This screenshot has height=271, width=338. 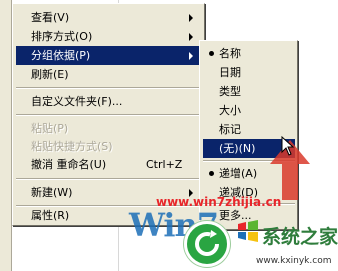 I want to click on menu-item-shortcut: Ctrl+Z, so click(x=164, y=164).